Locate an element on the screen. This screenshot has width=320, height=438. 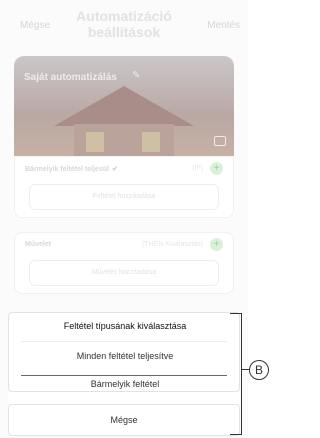
chevron-down-icon: ✔ is located at coordinates (115, 169).